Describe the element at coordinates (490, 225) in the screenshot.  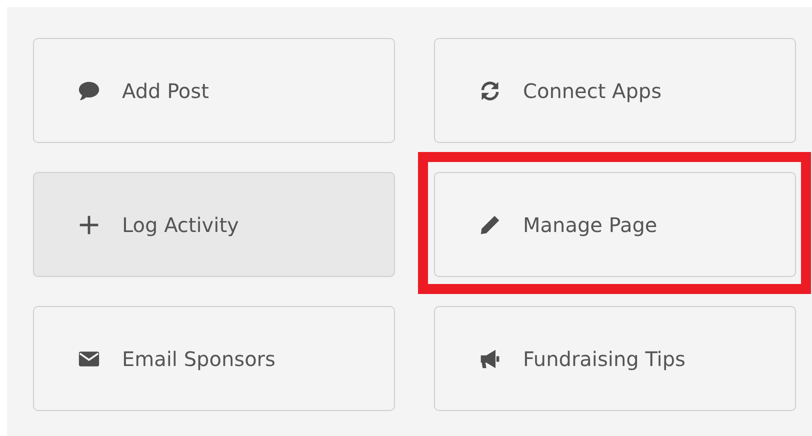
I see `pencil-icon` at that location.